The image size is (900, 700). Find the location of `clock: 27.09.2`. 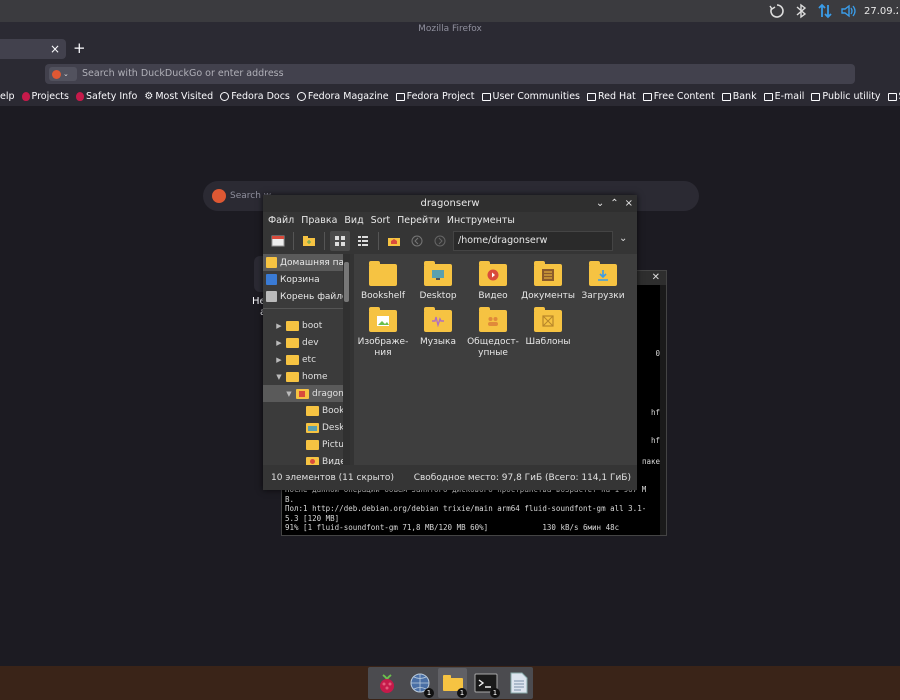

clock: 27.09.2 is located at coordinates (881, 11).